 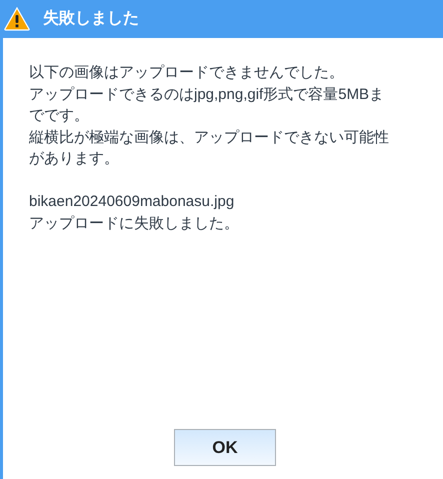 What do you see at coordinates (74, 159) in the screenshot?
I see `message-line: があります。` at bounding box center [74, 159].